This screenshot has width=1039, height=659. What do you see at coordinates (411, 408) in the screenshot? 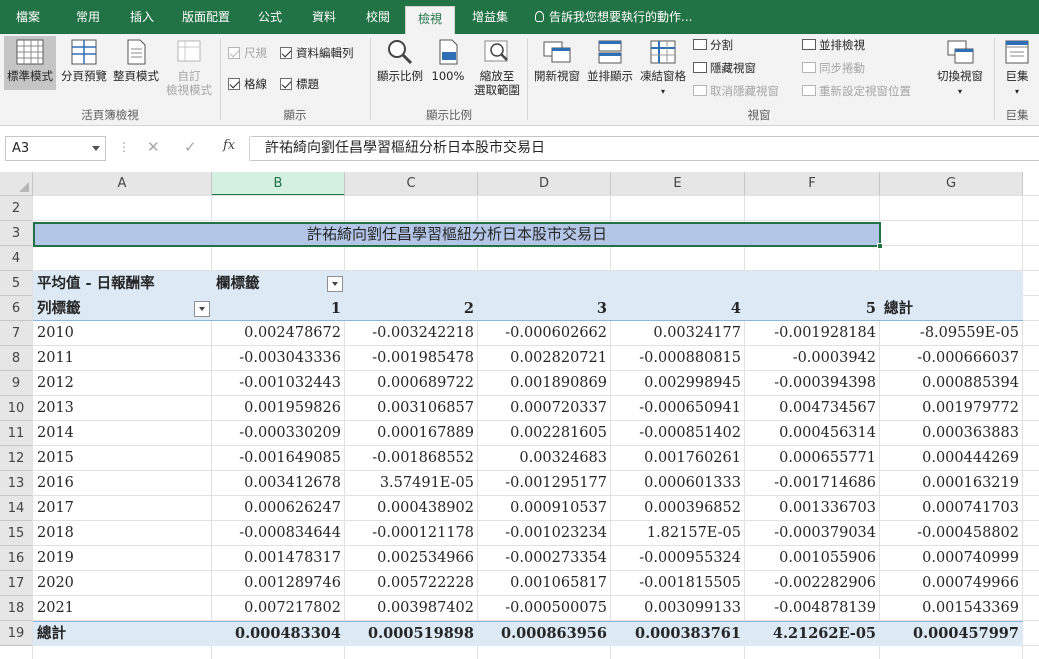
I see `pivot-value-cell: 0.003106857` at bounding box center [411, 408].